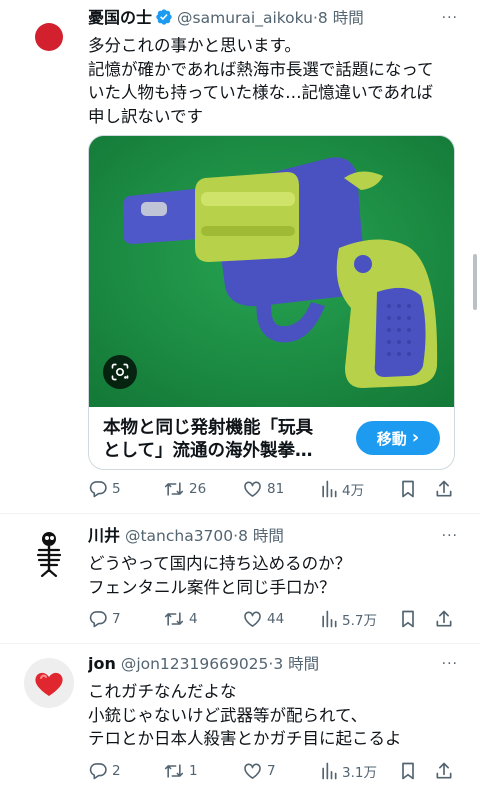  Describe the element at coordinates (263, 619) in the screenshot. I see `like-button: 44` at that location.